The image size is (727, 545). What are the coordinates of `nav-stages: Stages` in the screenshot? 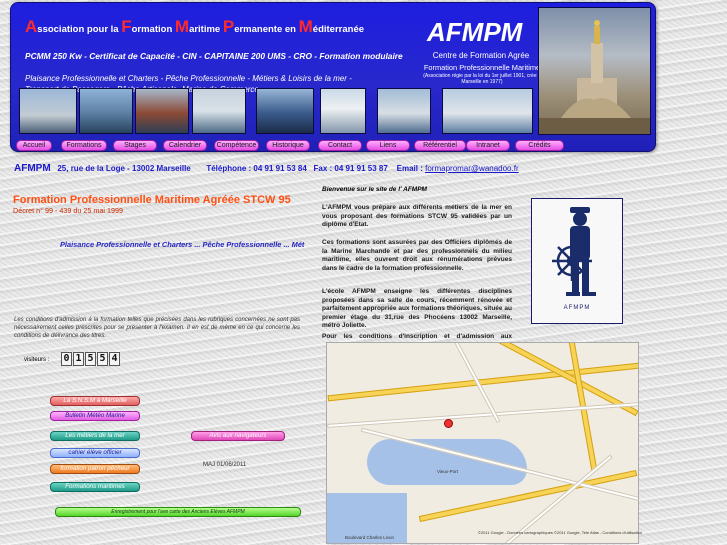 It's located at (135, 145).